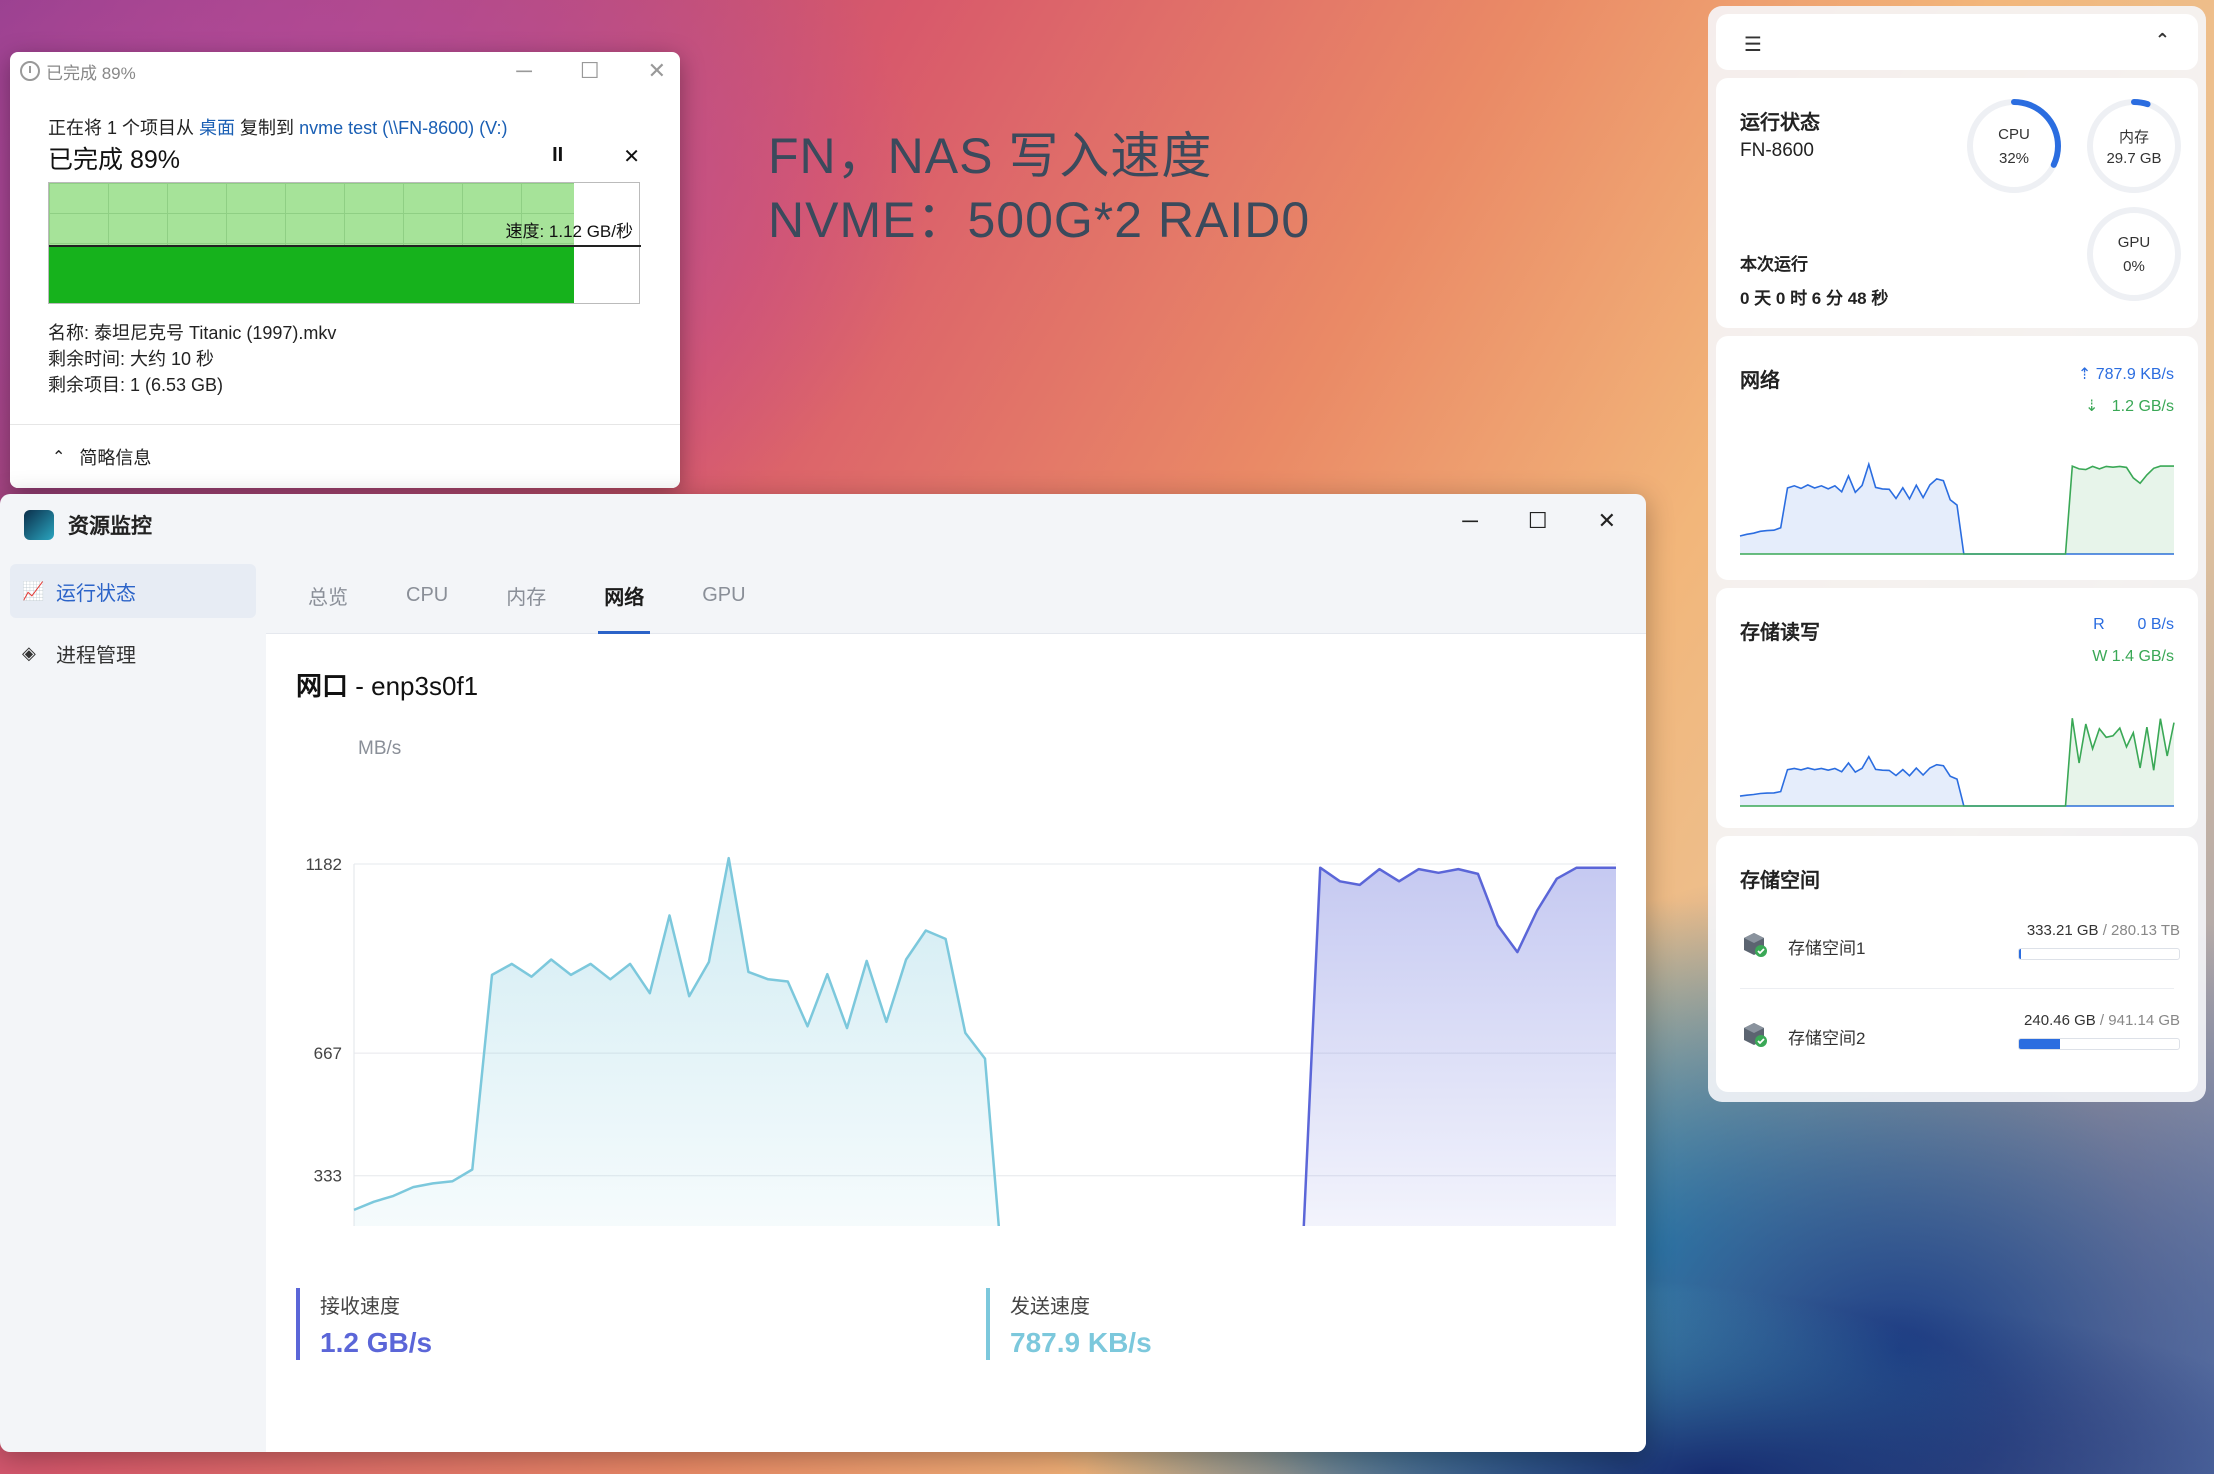 The height and width of the screenshot is (1474, 2214). Describe the element at coordinates (1957, 762) in the screenshot. I see `disk-mini-chart` at that location.